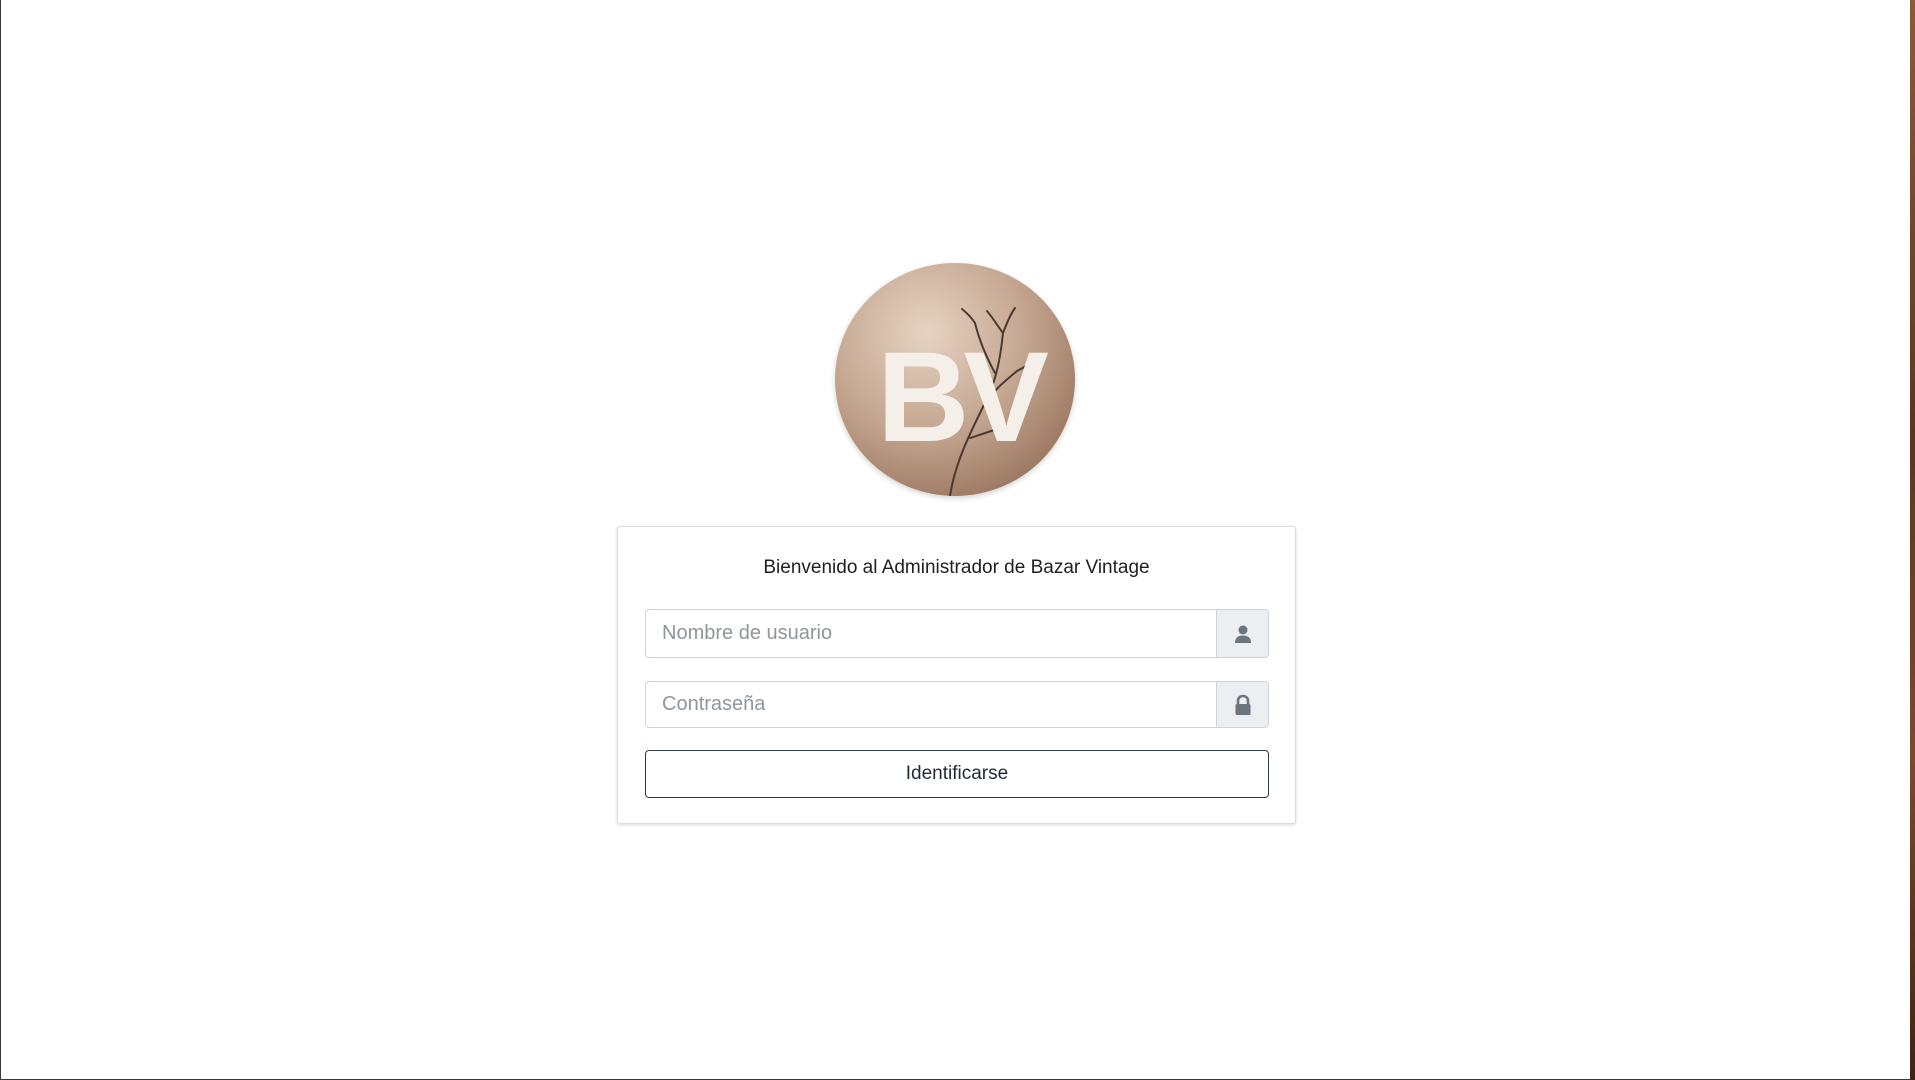  I want to click on password-addon, so click(1242, 704).